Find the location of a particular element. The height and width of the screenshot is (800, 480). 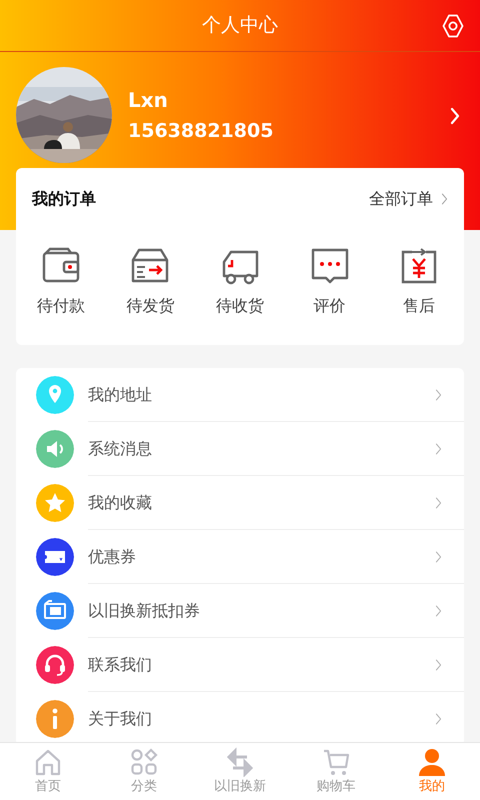

menu-item: 以旧换新抵扣券 is located at coordinates (240, 611).